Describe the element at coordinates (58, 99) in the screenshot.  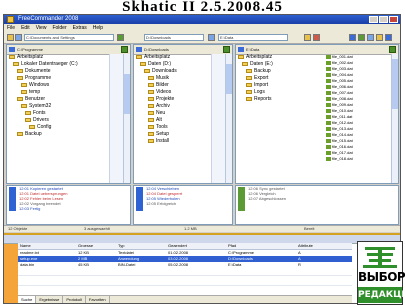
I see `tree-item: Benutzer` at that location.